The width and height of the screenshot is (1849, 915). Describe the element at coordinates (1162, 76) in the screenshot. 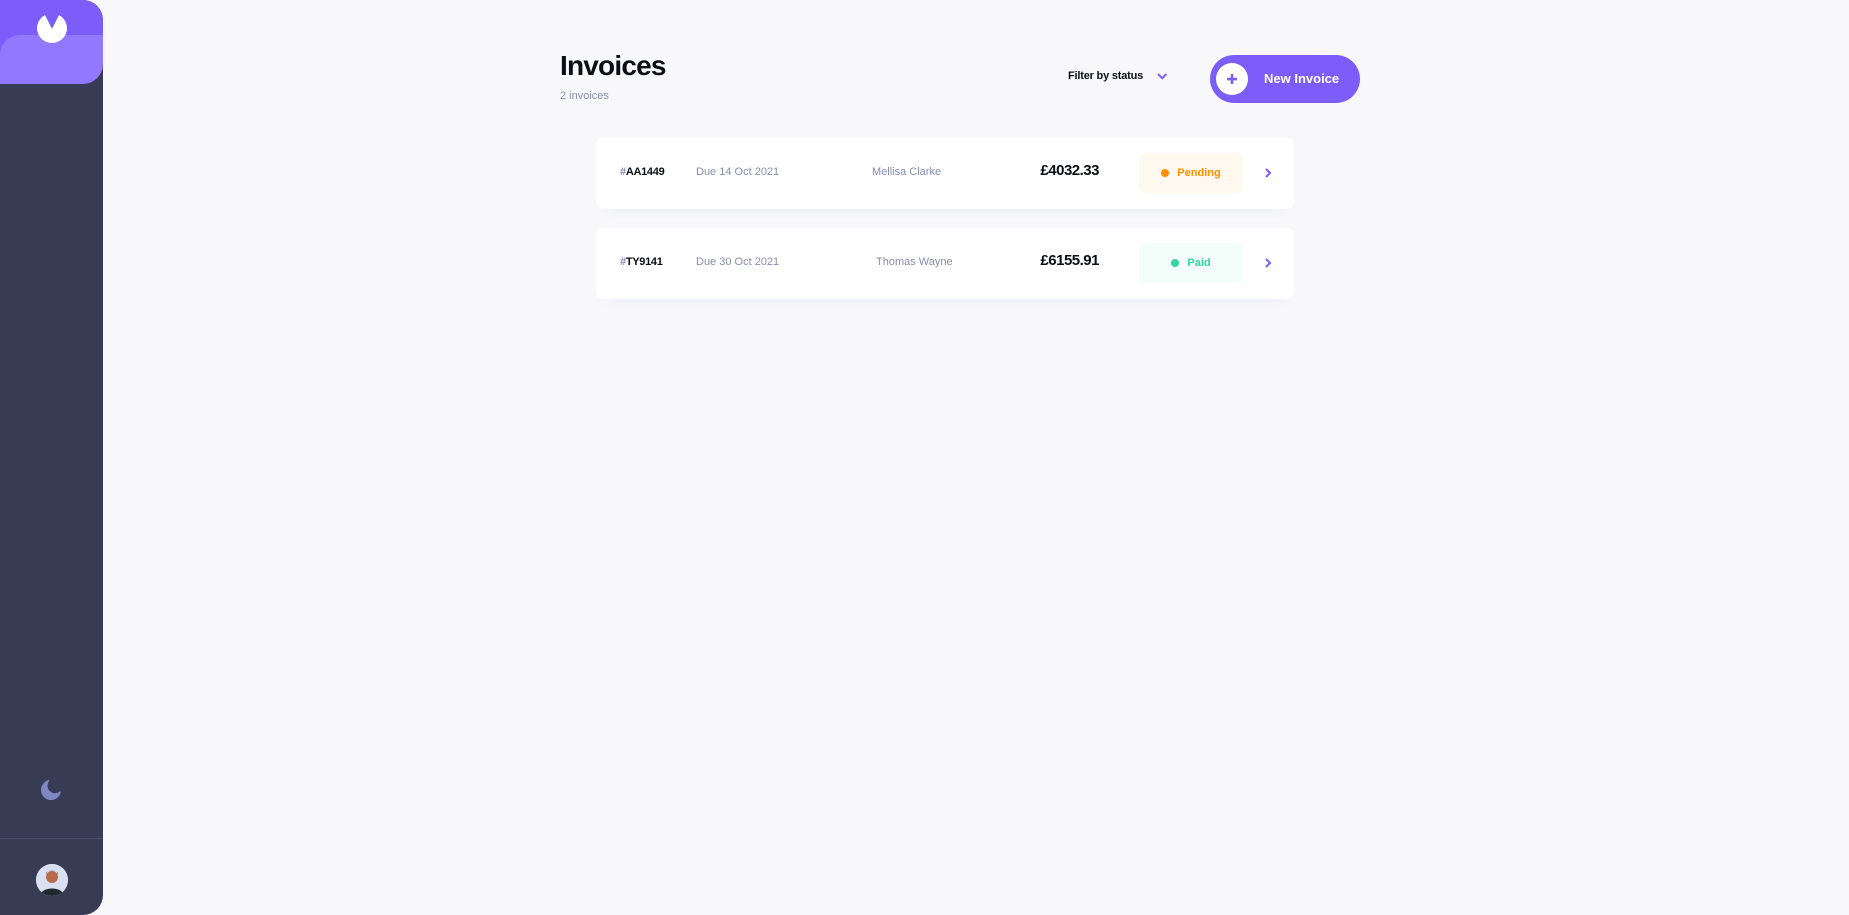

I see `chevron-down-icon` at that location.